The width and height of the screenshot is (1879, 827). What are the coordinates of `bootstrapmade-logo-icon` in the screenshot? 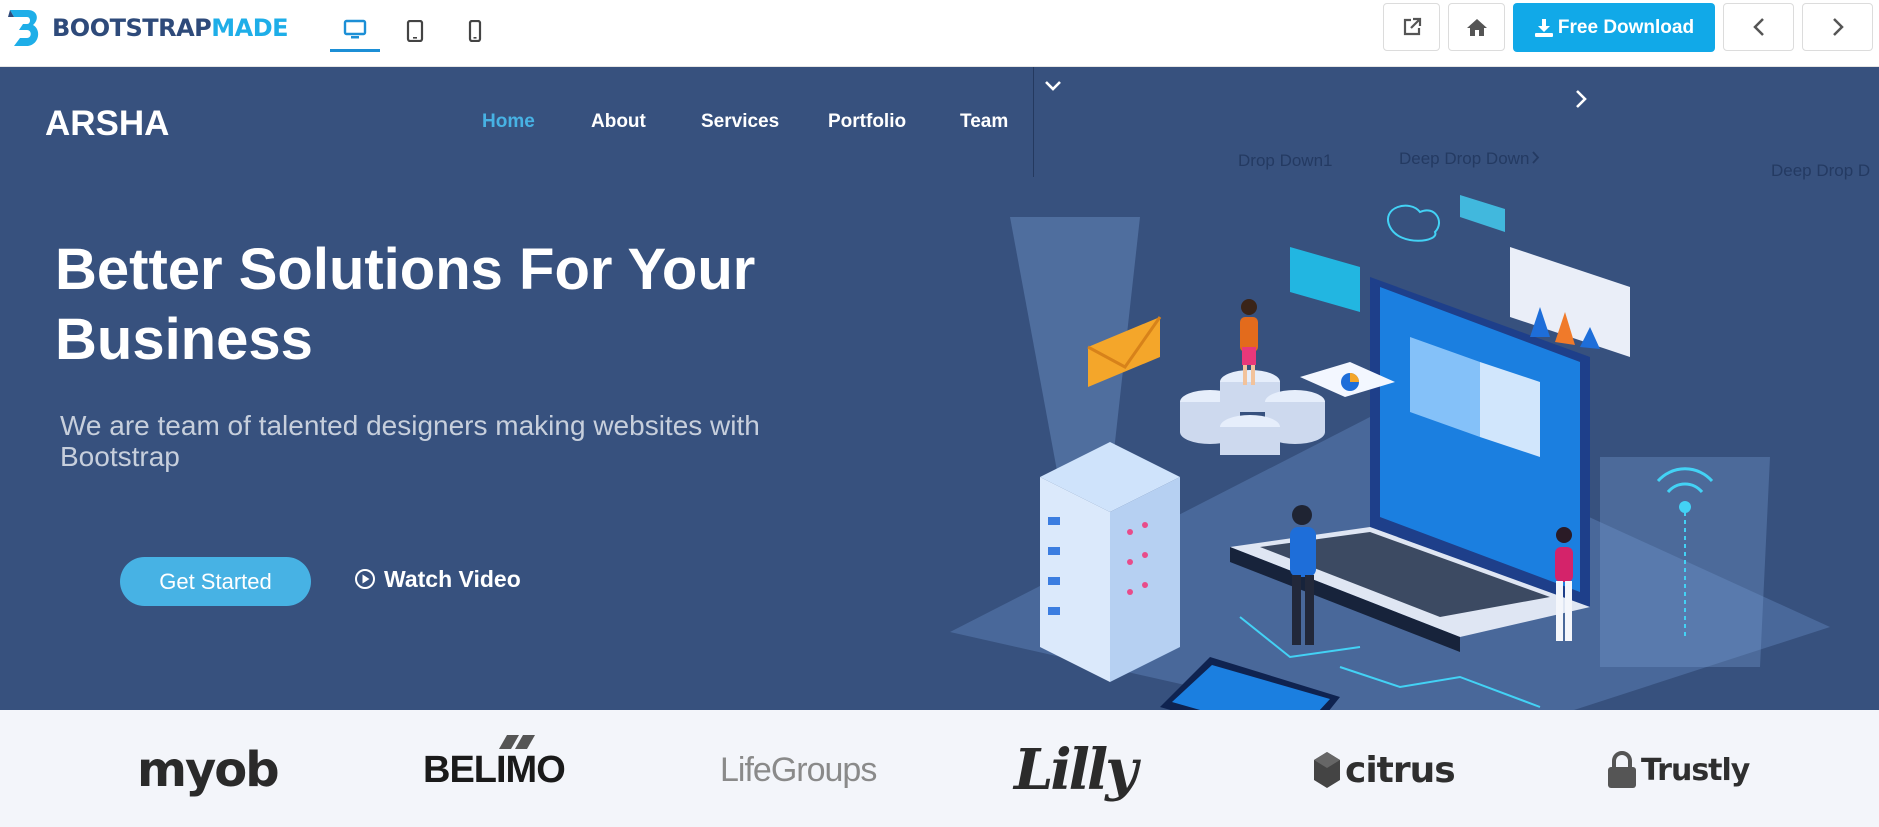 It's located at (23, 28).